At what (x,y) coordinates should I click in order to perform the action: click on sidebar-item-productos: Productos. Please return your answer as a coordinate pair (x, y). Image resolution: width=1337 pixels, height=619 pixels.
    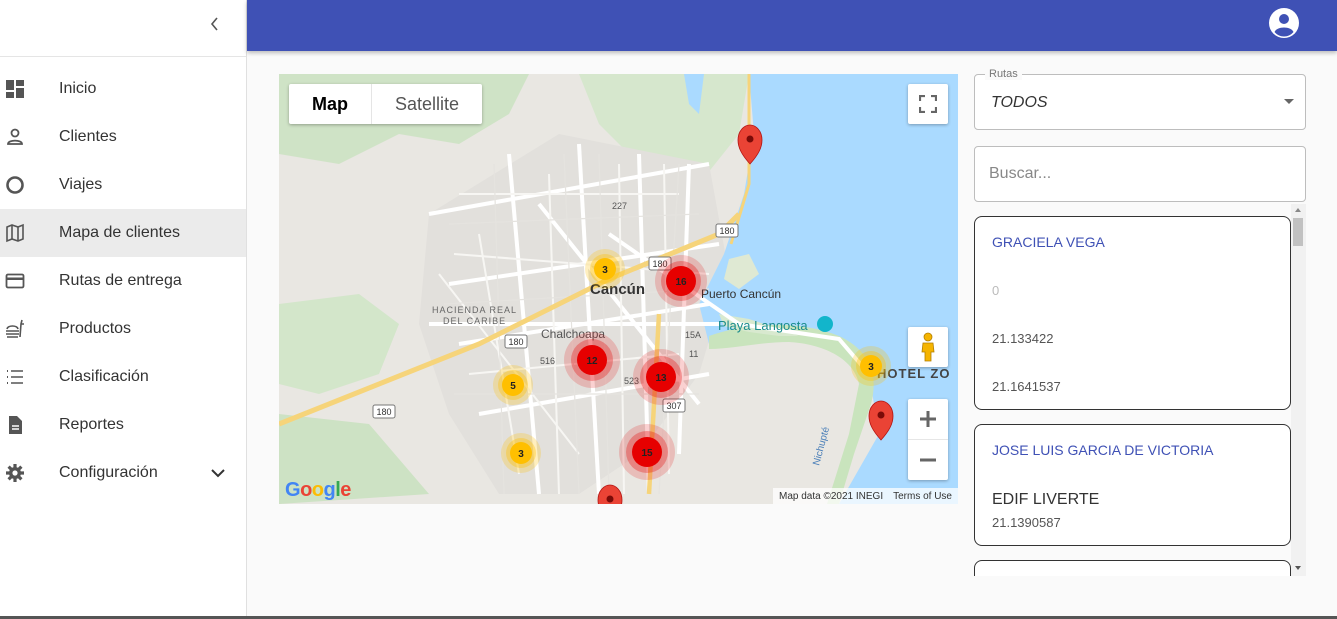
    Looking at the image, I should click on (123, 329).